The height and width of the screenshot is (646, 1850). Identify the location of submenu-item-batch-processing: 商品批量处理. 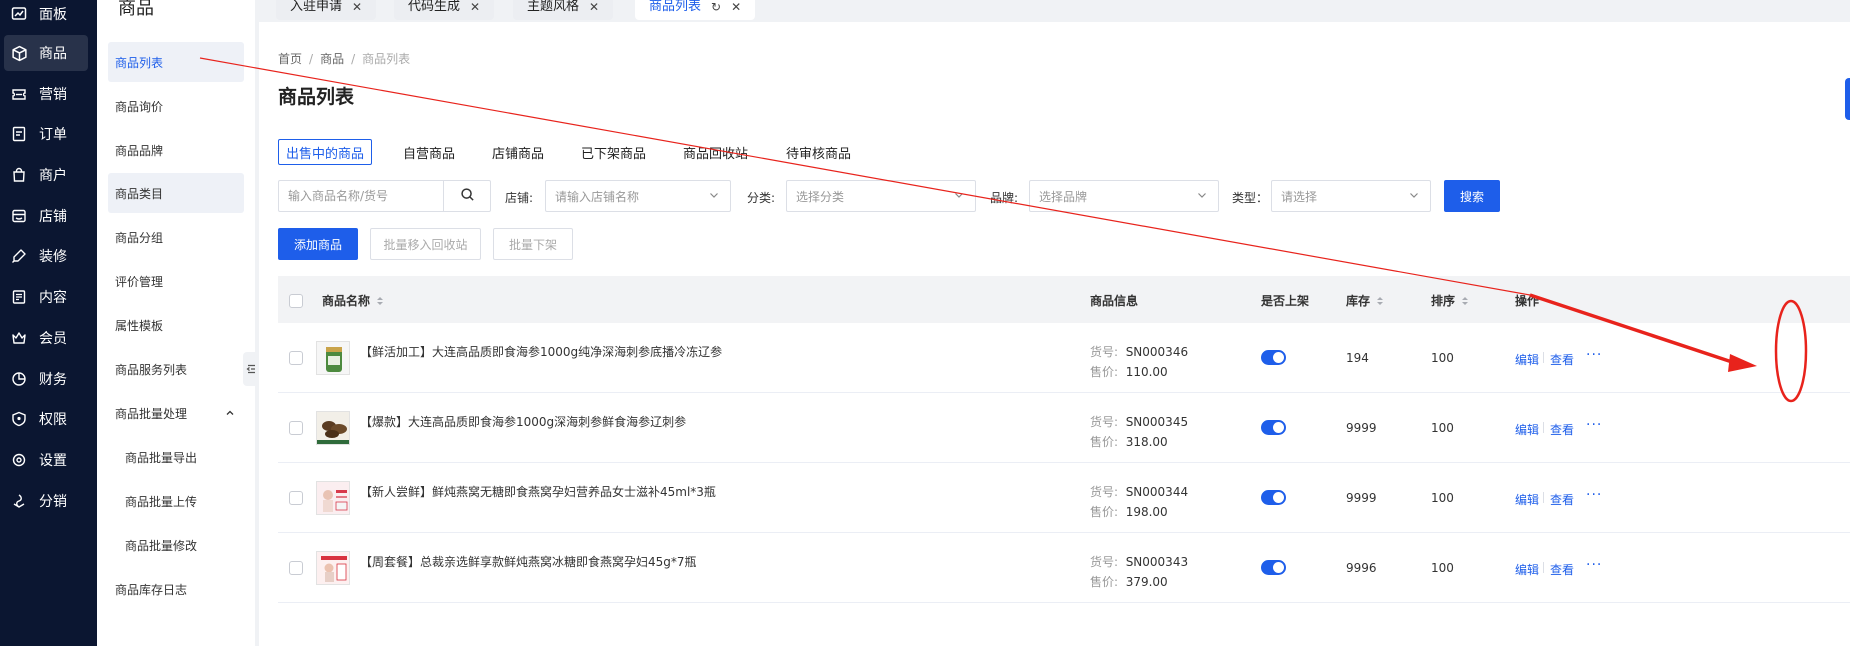
(176, 413).